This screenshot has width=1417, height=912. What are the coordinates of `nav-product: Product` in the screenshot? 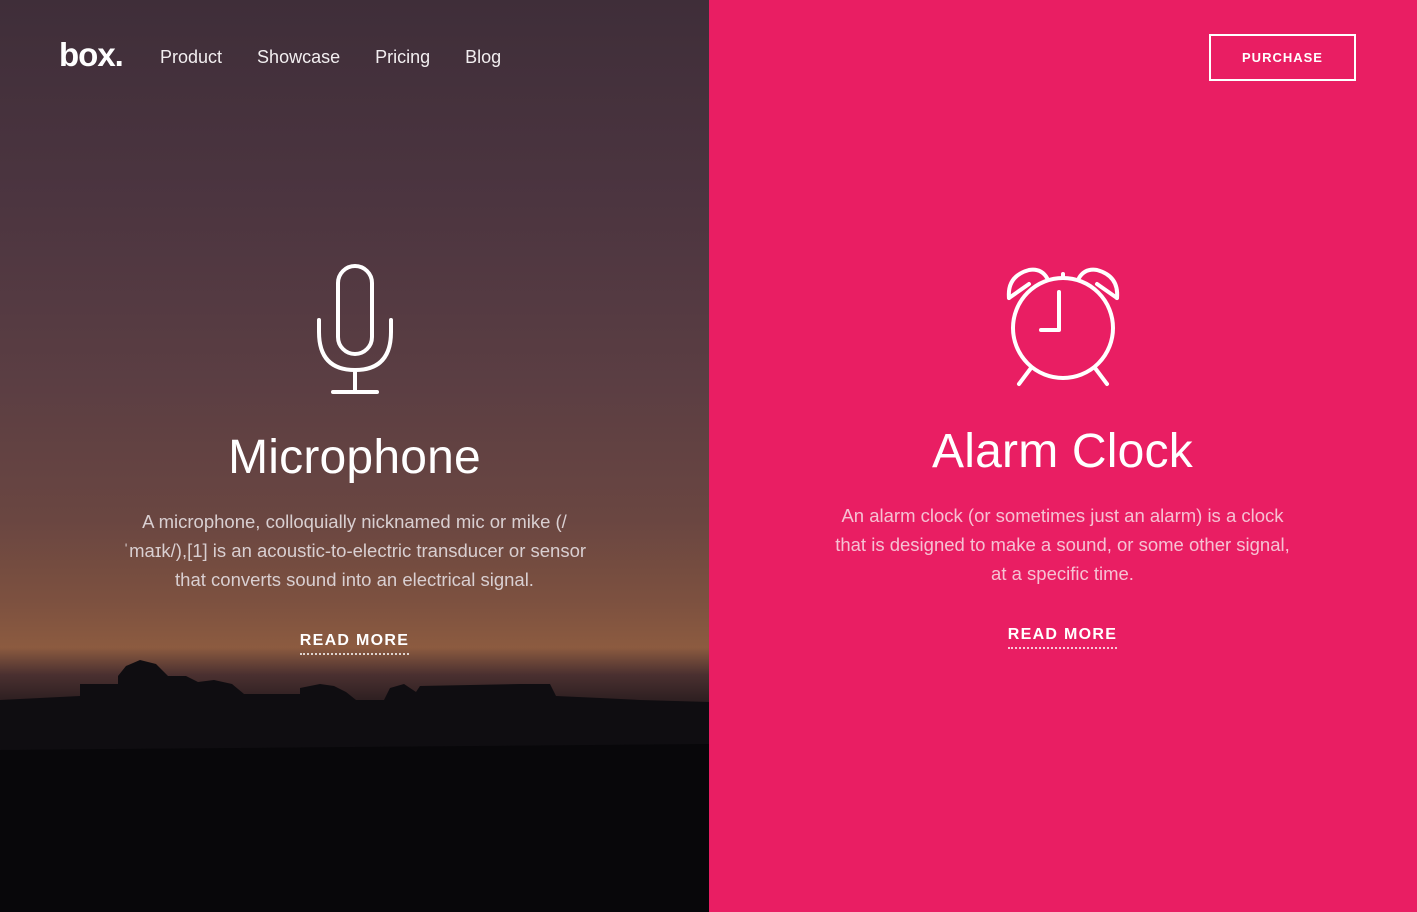 It's located at (191, 57).